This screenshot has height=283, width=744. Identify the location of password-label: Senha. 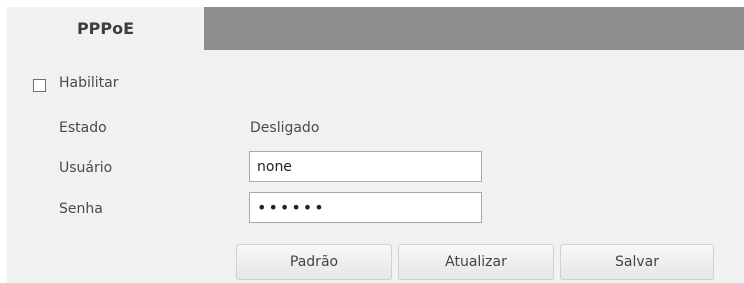
(81, 209).